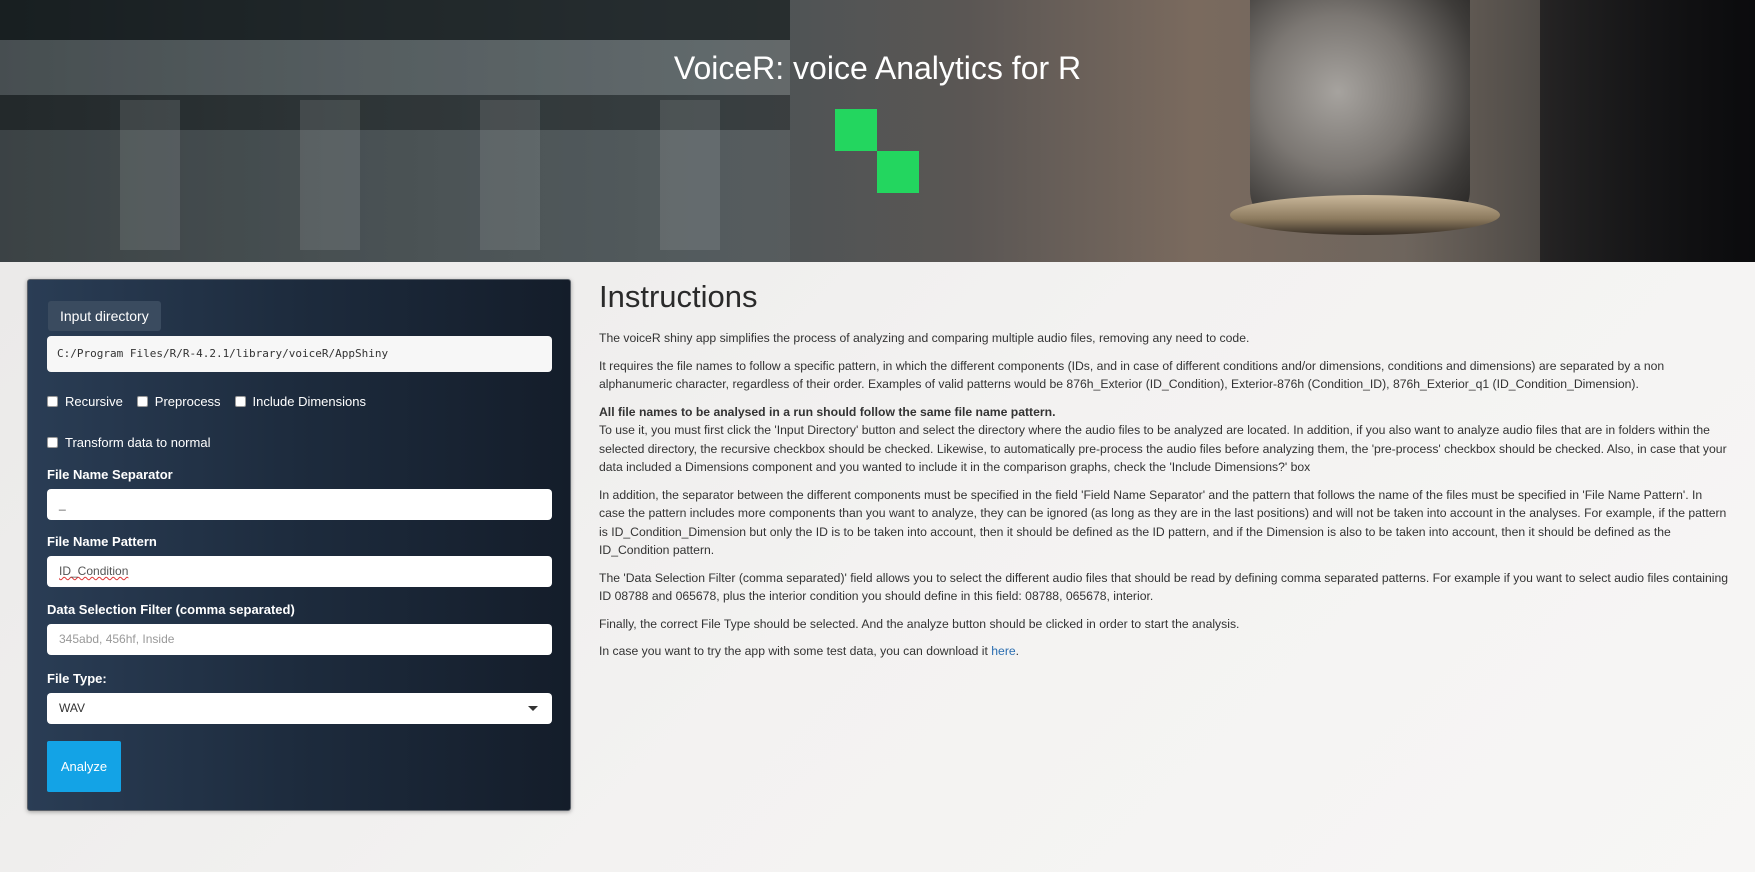 The height and width of the screenshot is (872, 1755). I want to click on banner-background-shadow, so click(1647, 131).